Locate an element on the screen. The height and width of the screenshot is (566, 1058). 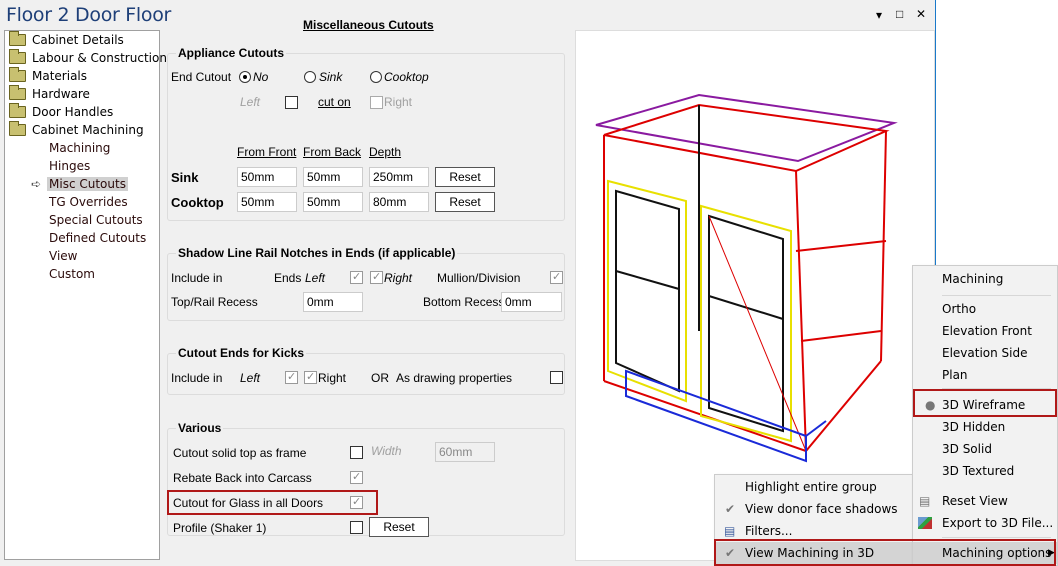
tree-item-defined-cutouts: Defined Cutouts is located at coordinates (97, 238).